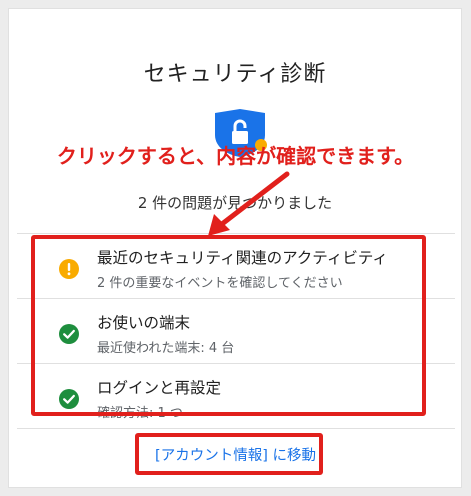 The width and height of the screenshot is (471, 496). I want to click on divider, so click(236, 428).